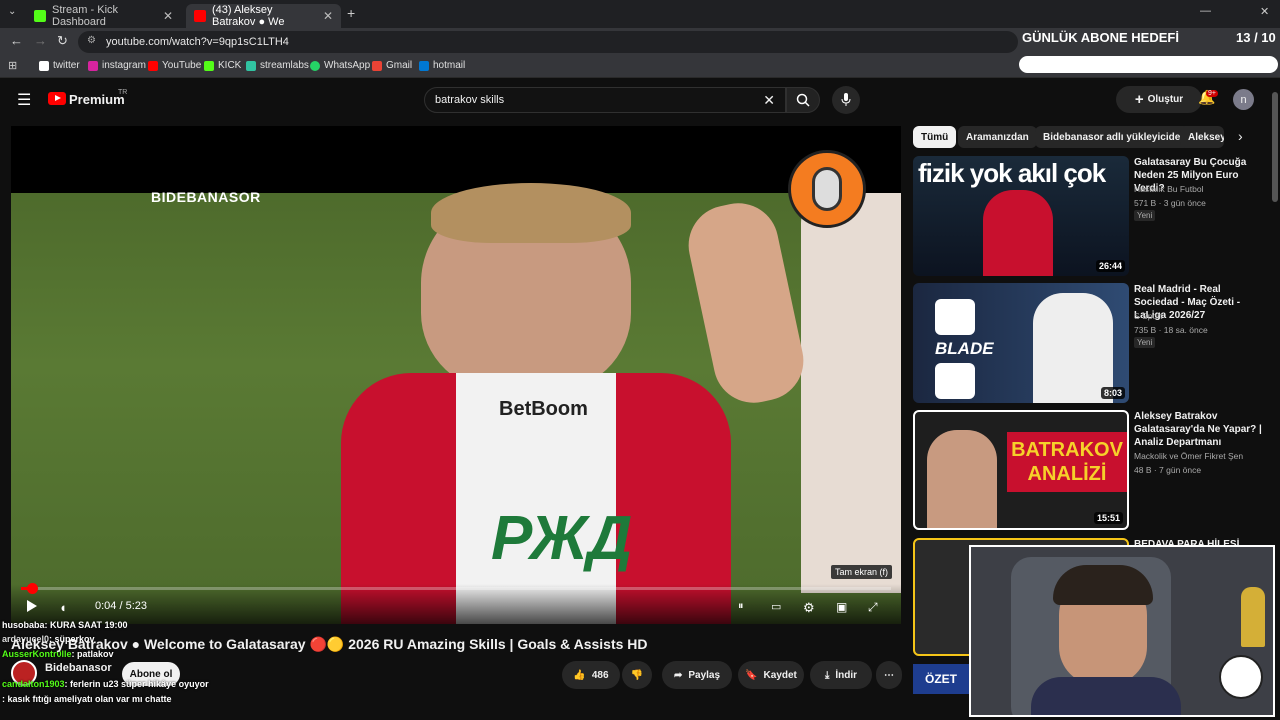 This screenshot has height=720, width=1280. I want to click on youtube-logo-text: Premium, so click(97, 99).